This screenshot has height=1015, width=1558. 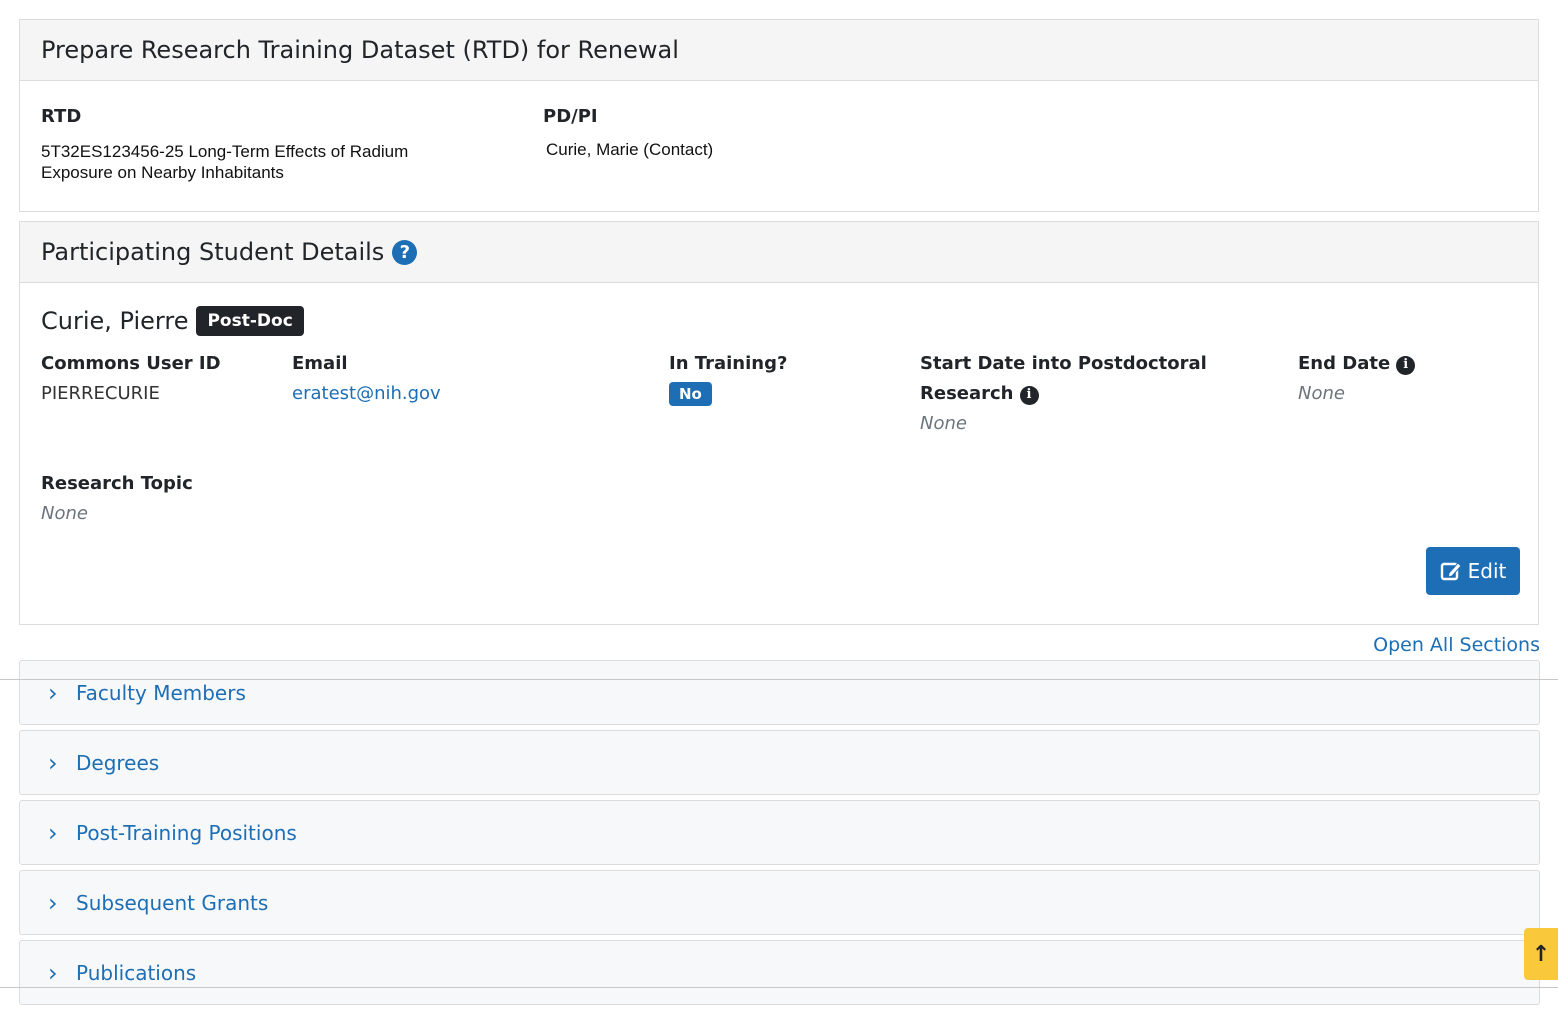 What do you see at coordinates (943, 423) in the screenshot?
I see `start-date-value: None` at bounding box center [943, 423].